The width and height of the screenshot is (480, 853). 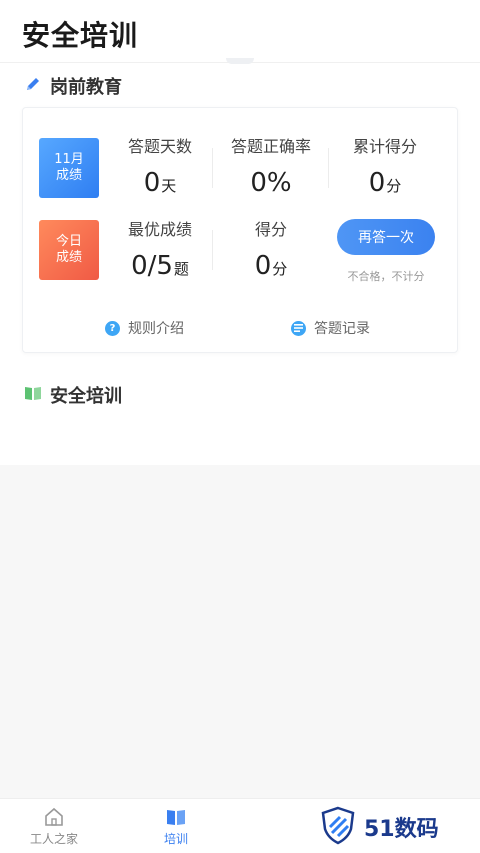 I want to click on score-number: 0, so click(x=263, y=266).